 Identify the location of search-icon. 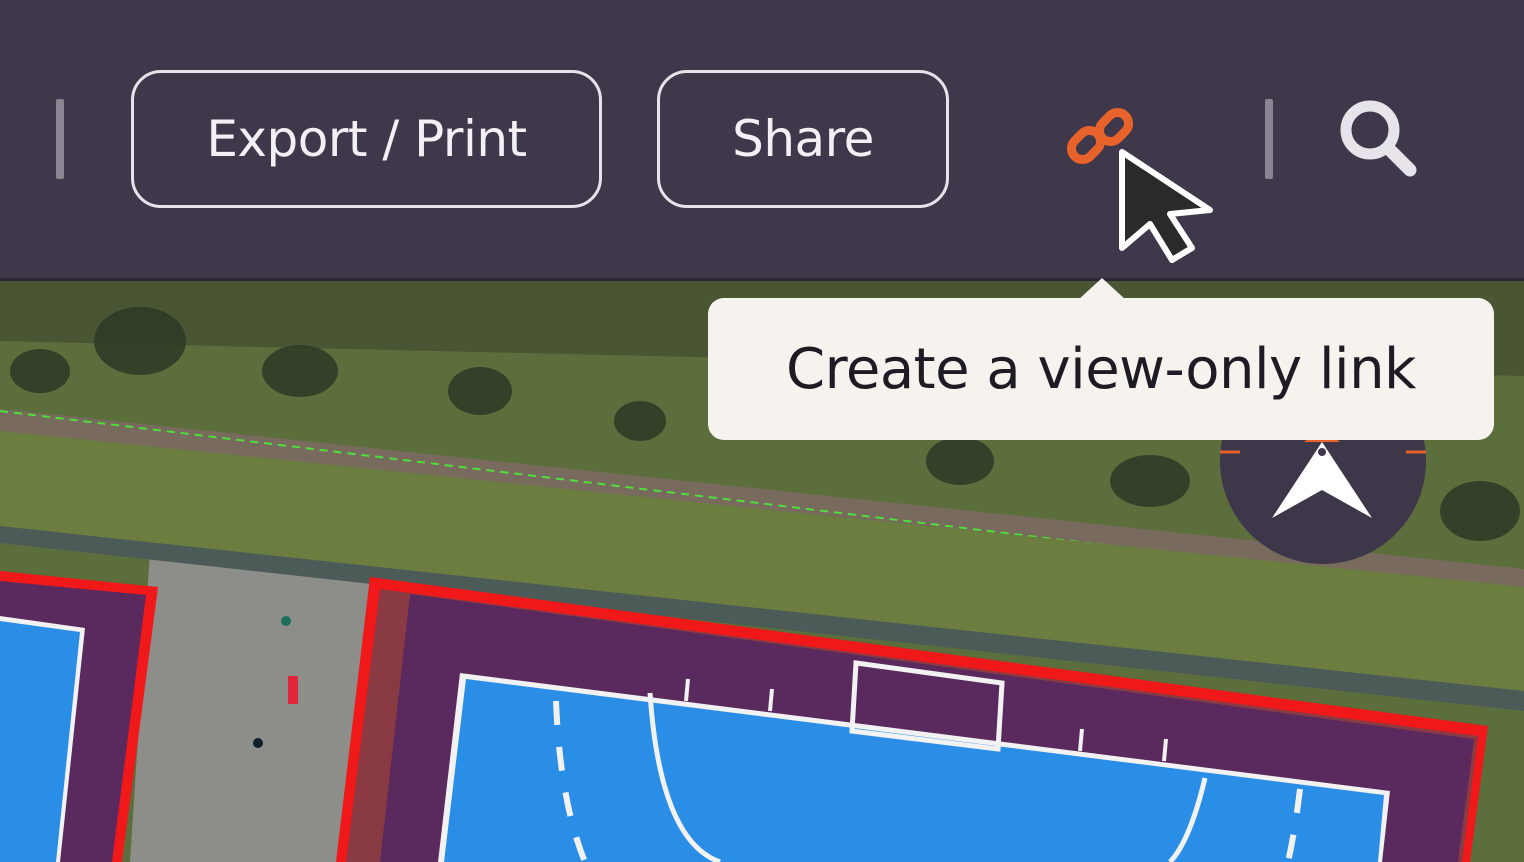
(1379, 138).